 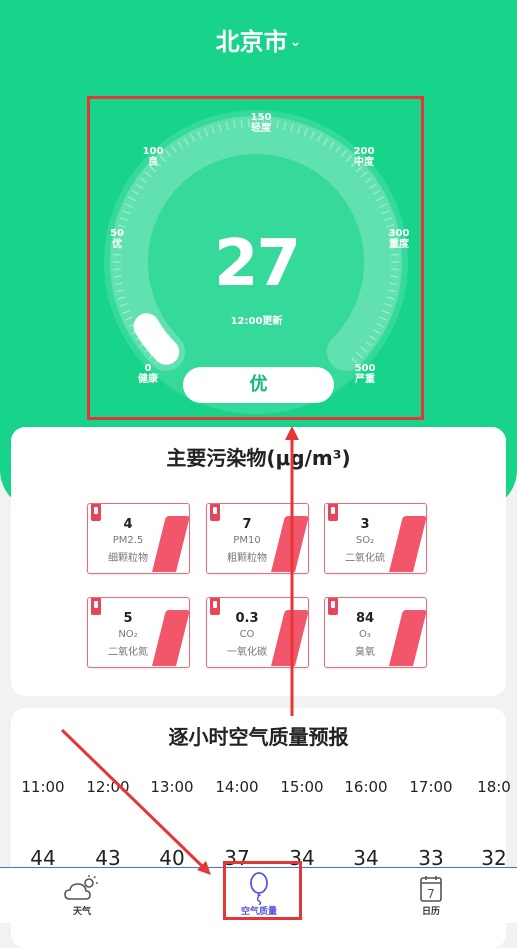 What do you see at coordinates (431, 910) in the screenshot?
I see `tab-label: 日历` at bounding box center [431, 910].